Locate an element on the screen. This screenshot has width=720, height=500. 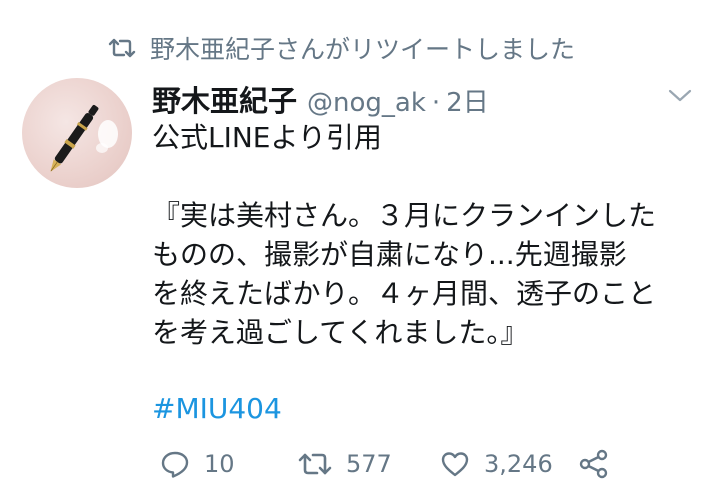
fountain-pen-avatar is located at coordinates (84, 138).